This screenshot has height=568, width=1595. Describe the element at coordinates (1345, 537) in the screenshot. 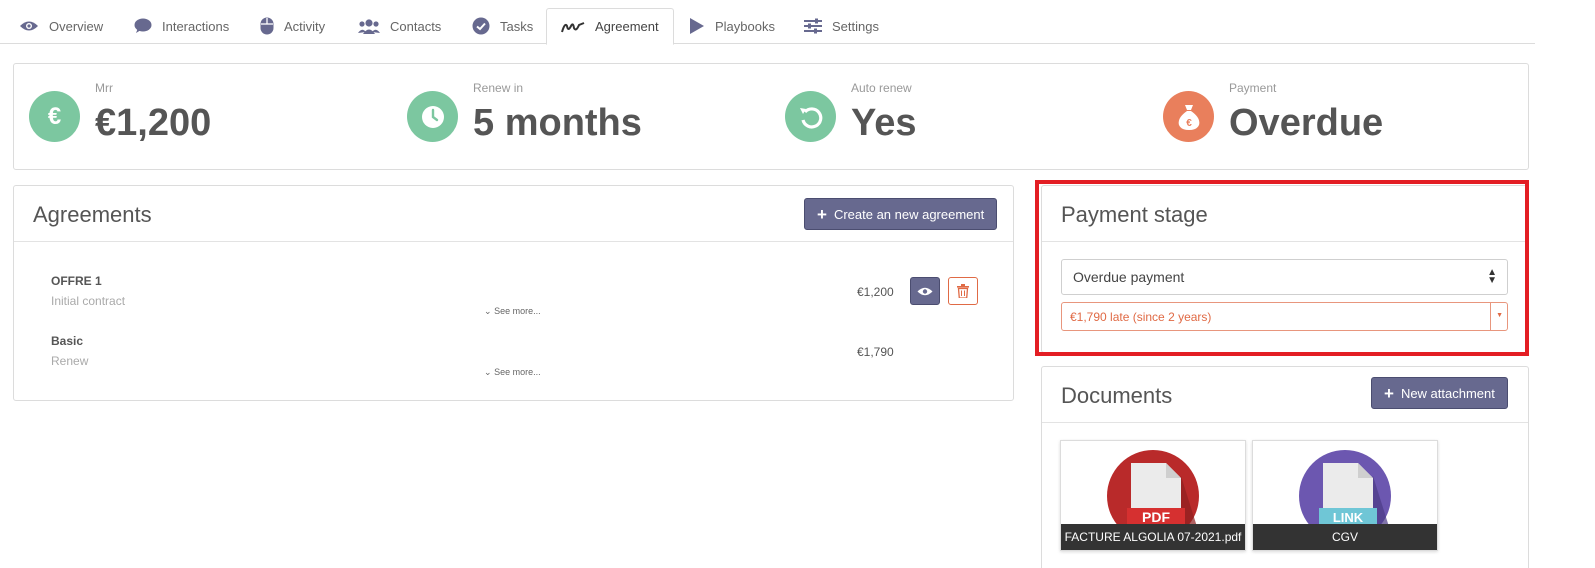

I see `document-name: CGV` at that location.